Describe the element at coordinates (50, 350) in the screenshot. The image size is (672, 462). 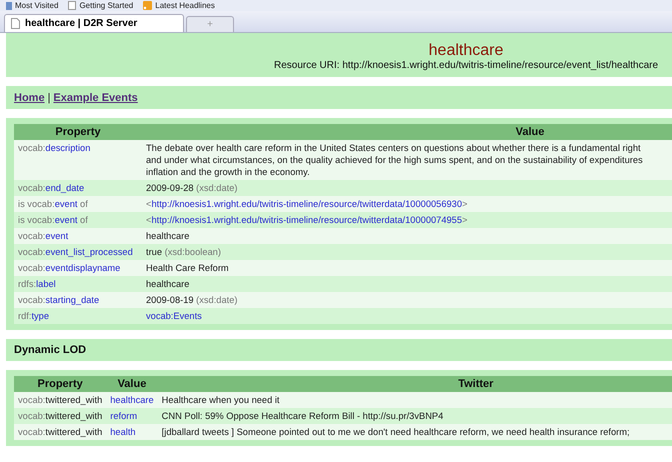
I see `section-title: Dynamic LOD` at that location.